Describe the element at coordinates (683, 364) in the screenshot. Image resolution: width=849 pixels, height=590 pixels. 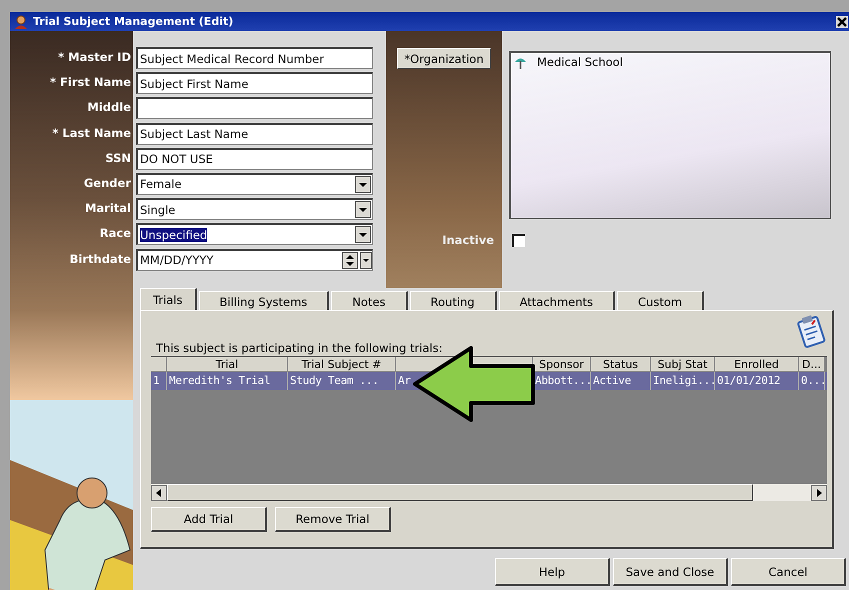
I see `column-header: Subj Stat` at that location.